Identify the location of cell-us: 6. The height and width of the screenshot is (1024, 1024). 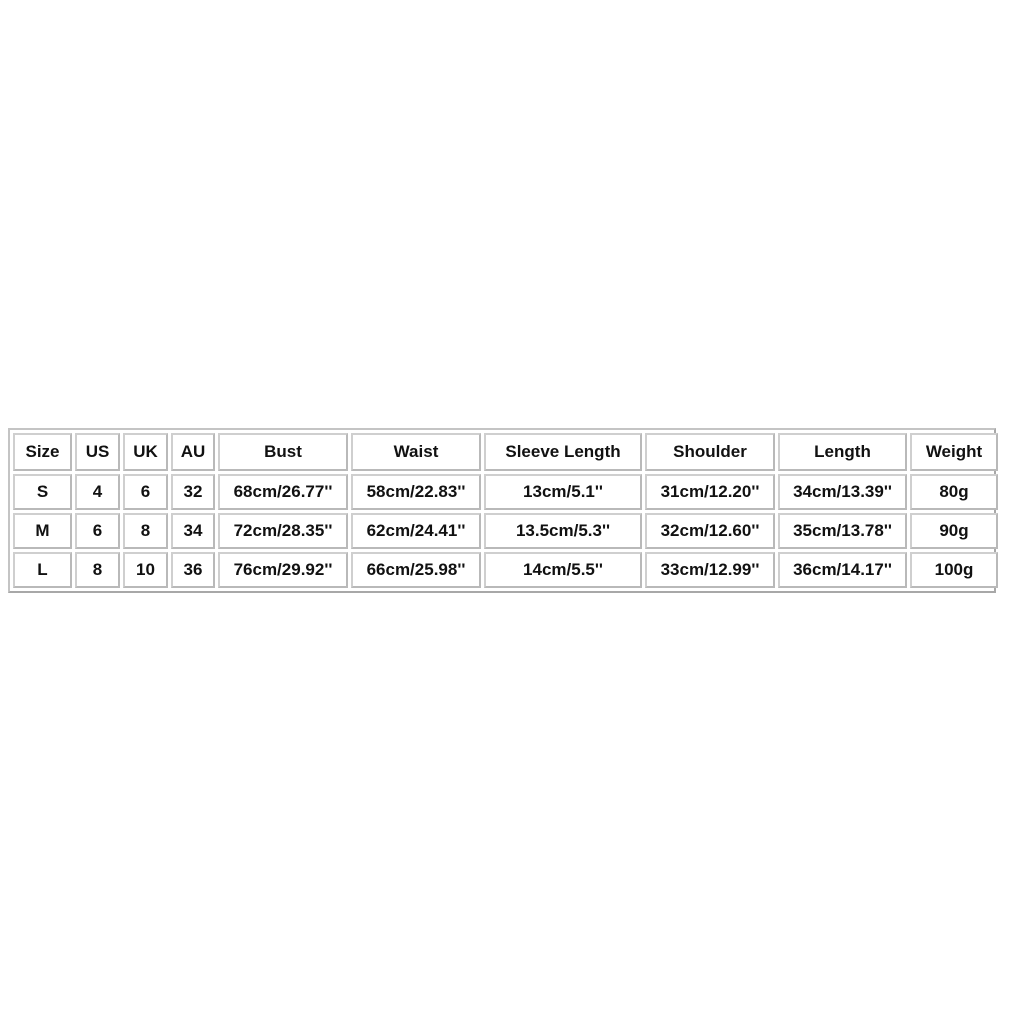
(97, 531).